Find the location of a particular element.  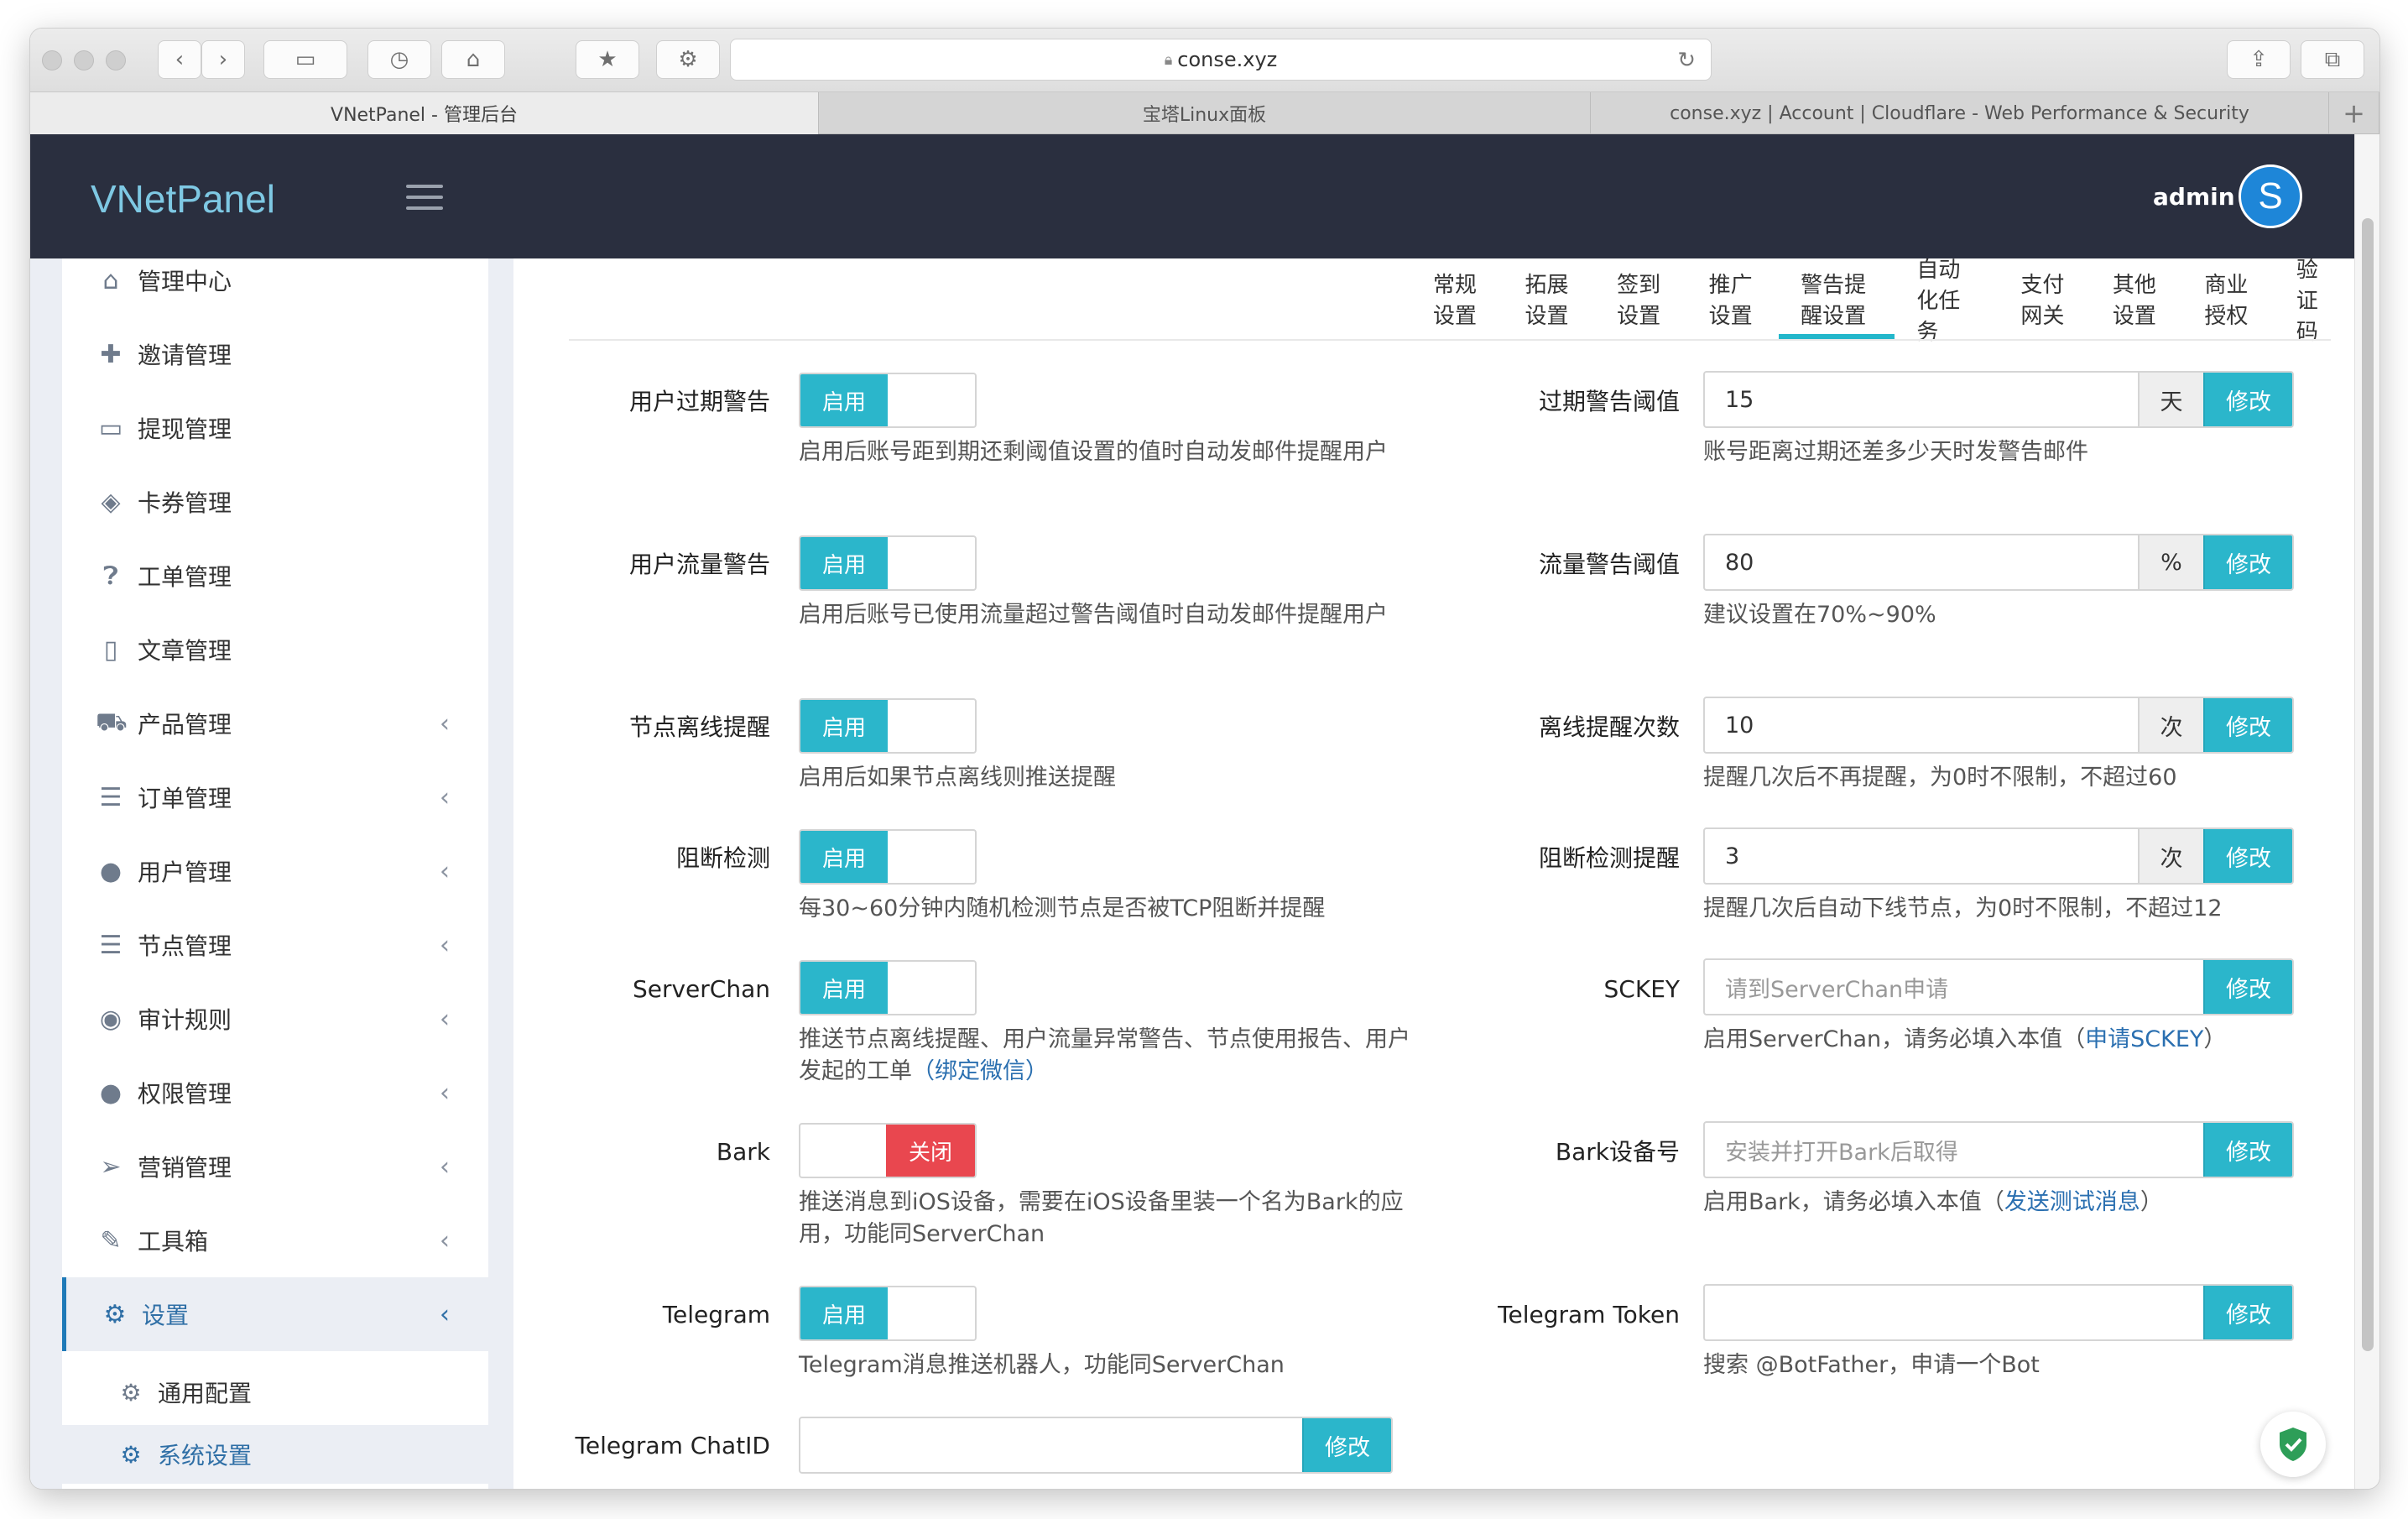

browser-tab: VNetPanel - 管理后台 is located at coordinates (424, 113).